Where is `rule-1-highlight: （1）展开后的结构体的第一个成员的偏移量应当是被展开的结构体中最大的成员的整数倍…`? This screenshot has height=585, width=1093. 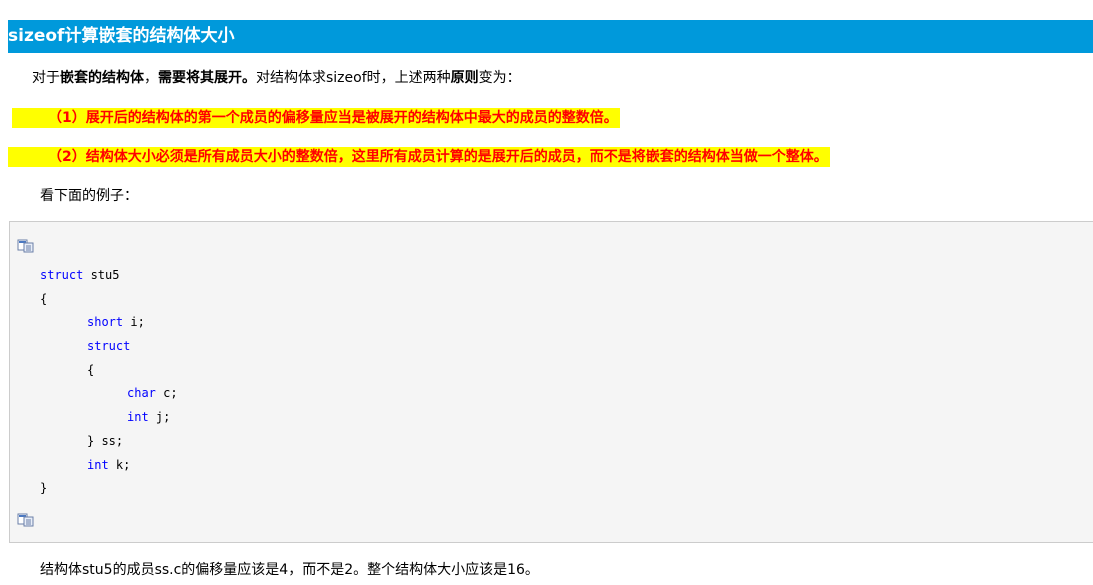
rule-1-highlight: （1）展开后的结构体的第一个成员的偏移量应当是被展开的结构体中最大的成员的整数倍… is located at coordinates (316, 118).